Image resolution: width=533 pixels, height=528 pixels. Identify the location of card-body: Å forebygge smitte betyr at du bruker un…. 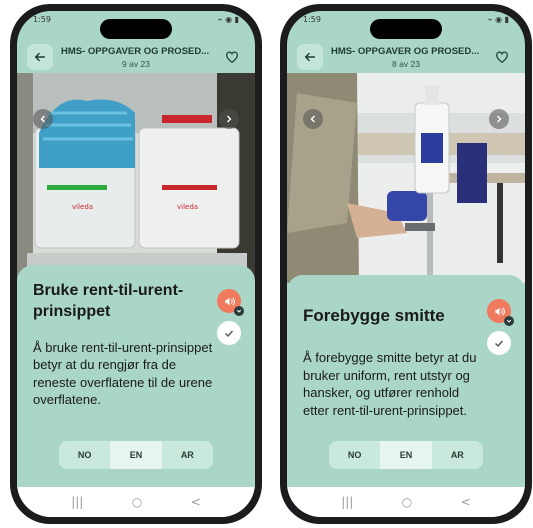
(390, 384).